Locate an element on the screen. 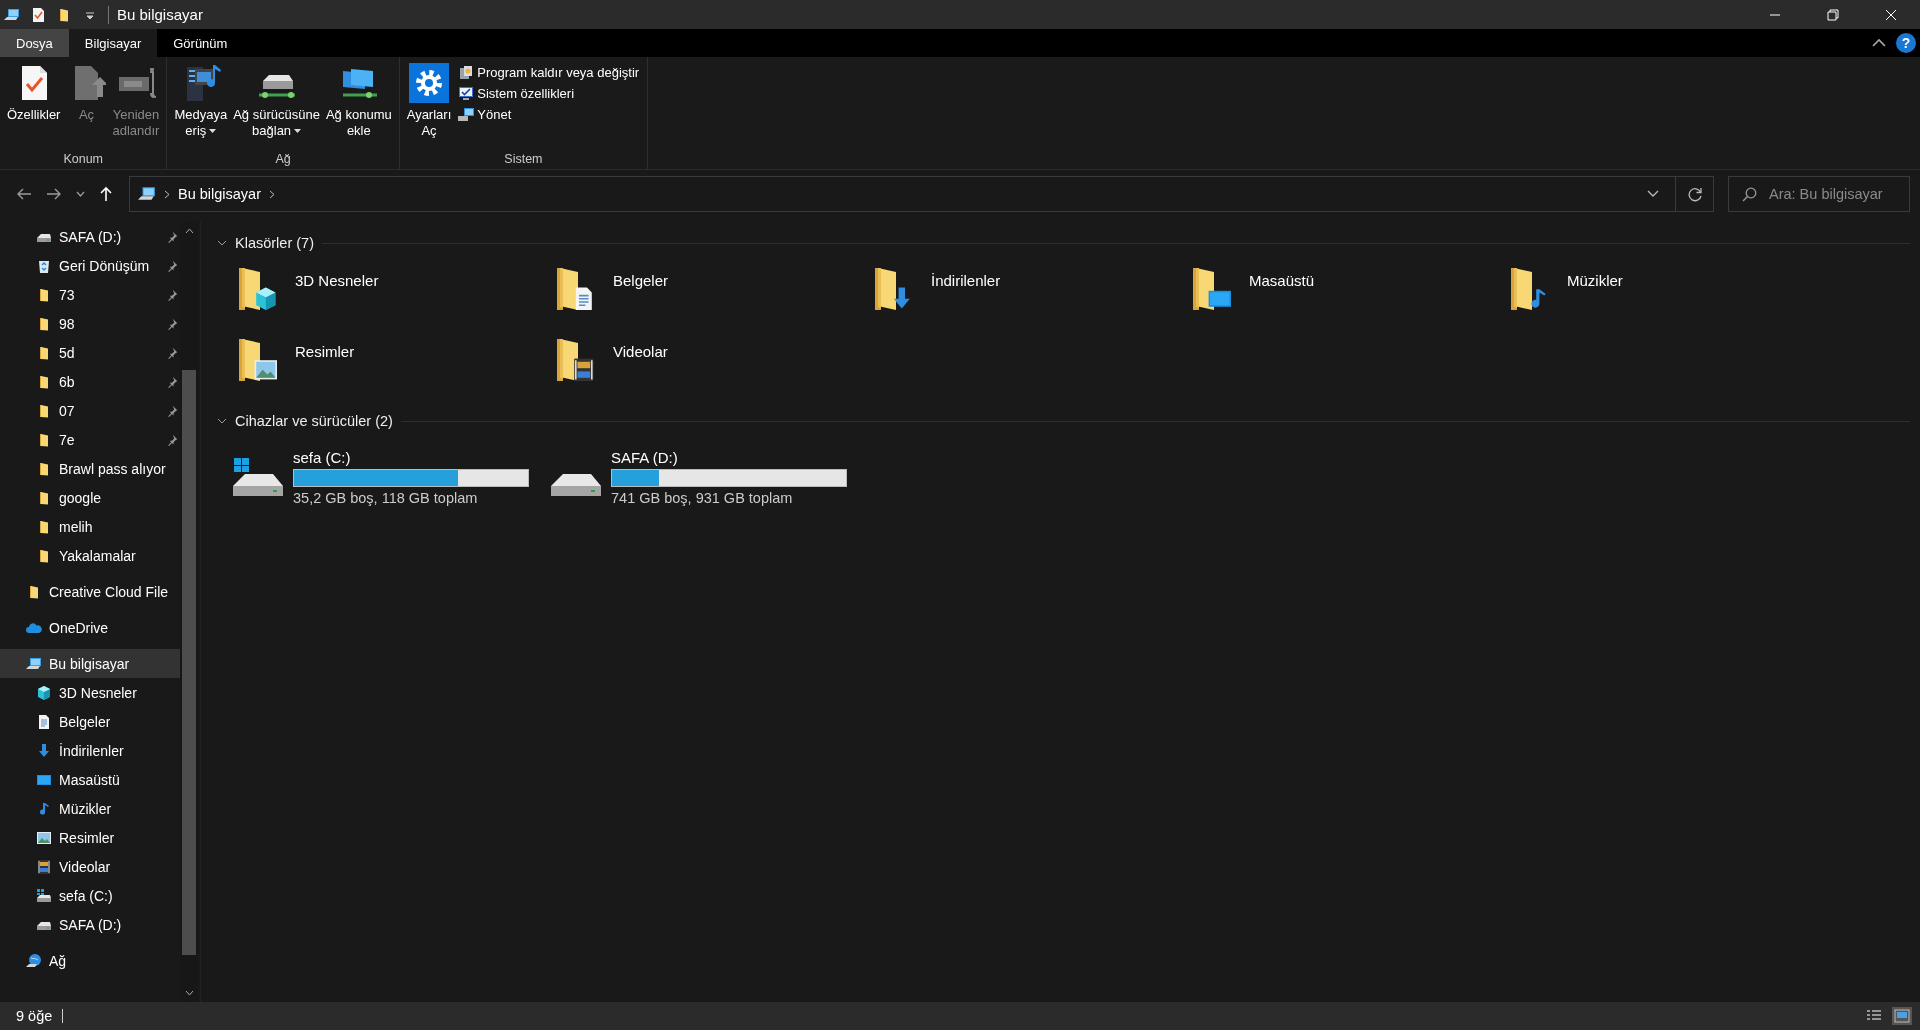  item-count: 9 öğe is located at coordinates (40, 1016).